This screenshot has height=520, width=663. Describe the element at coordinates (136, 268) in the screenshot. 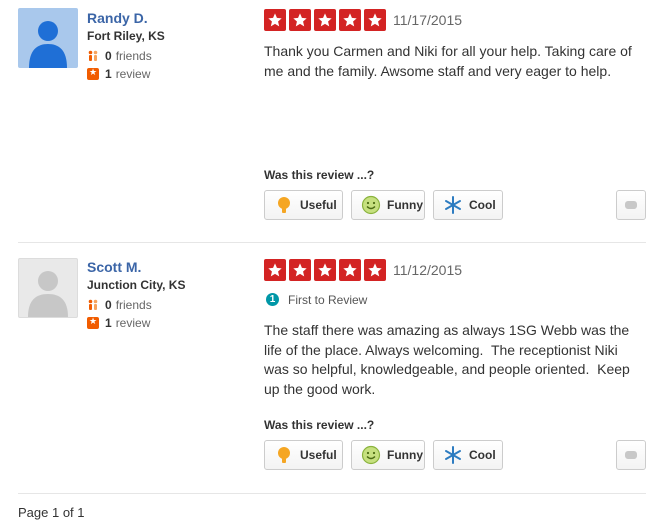

I see `user-name-link: Scott M.` at that location.